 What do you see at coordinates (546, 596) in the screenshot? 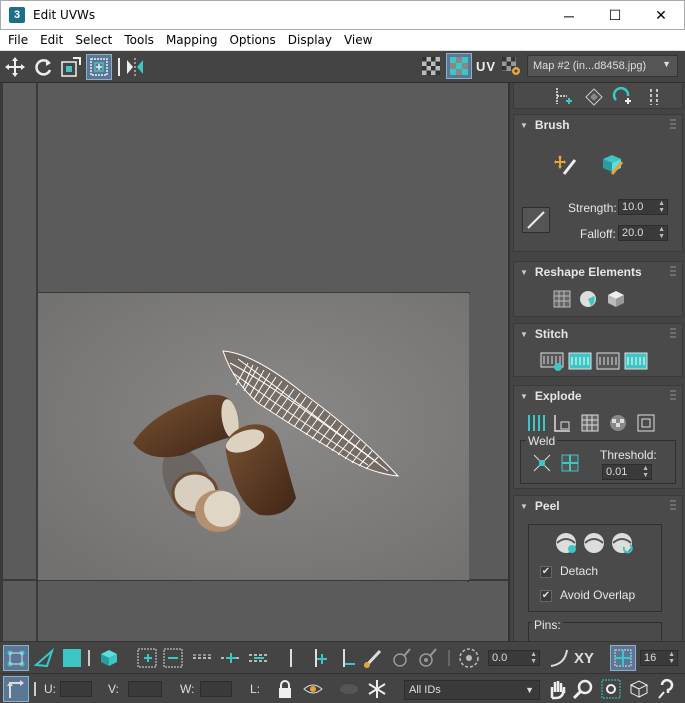
I see `avoid-overlap-checkbox: ✔` at bounding box center [546, 596].